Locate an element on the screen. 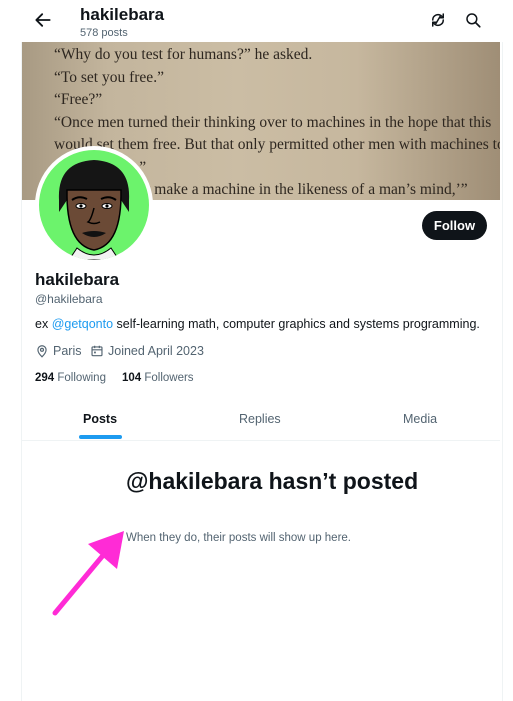 The image size is (513, 701). avatar-face-icon is located at coordinates (94, 210).